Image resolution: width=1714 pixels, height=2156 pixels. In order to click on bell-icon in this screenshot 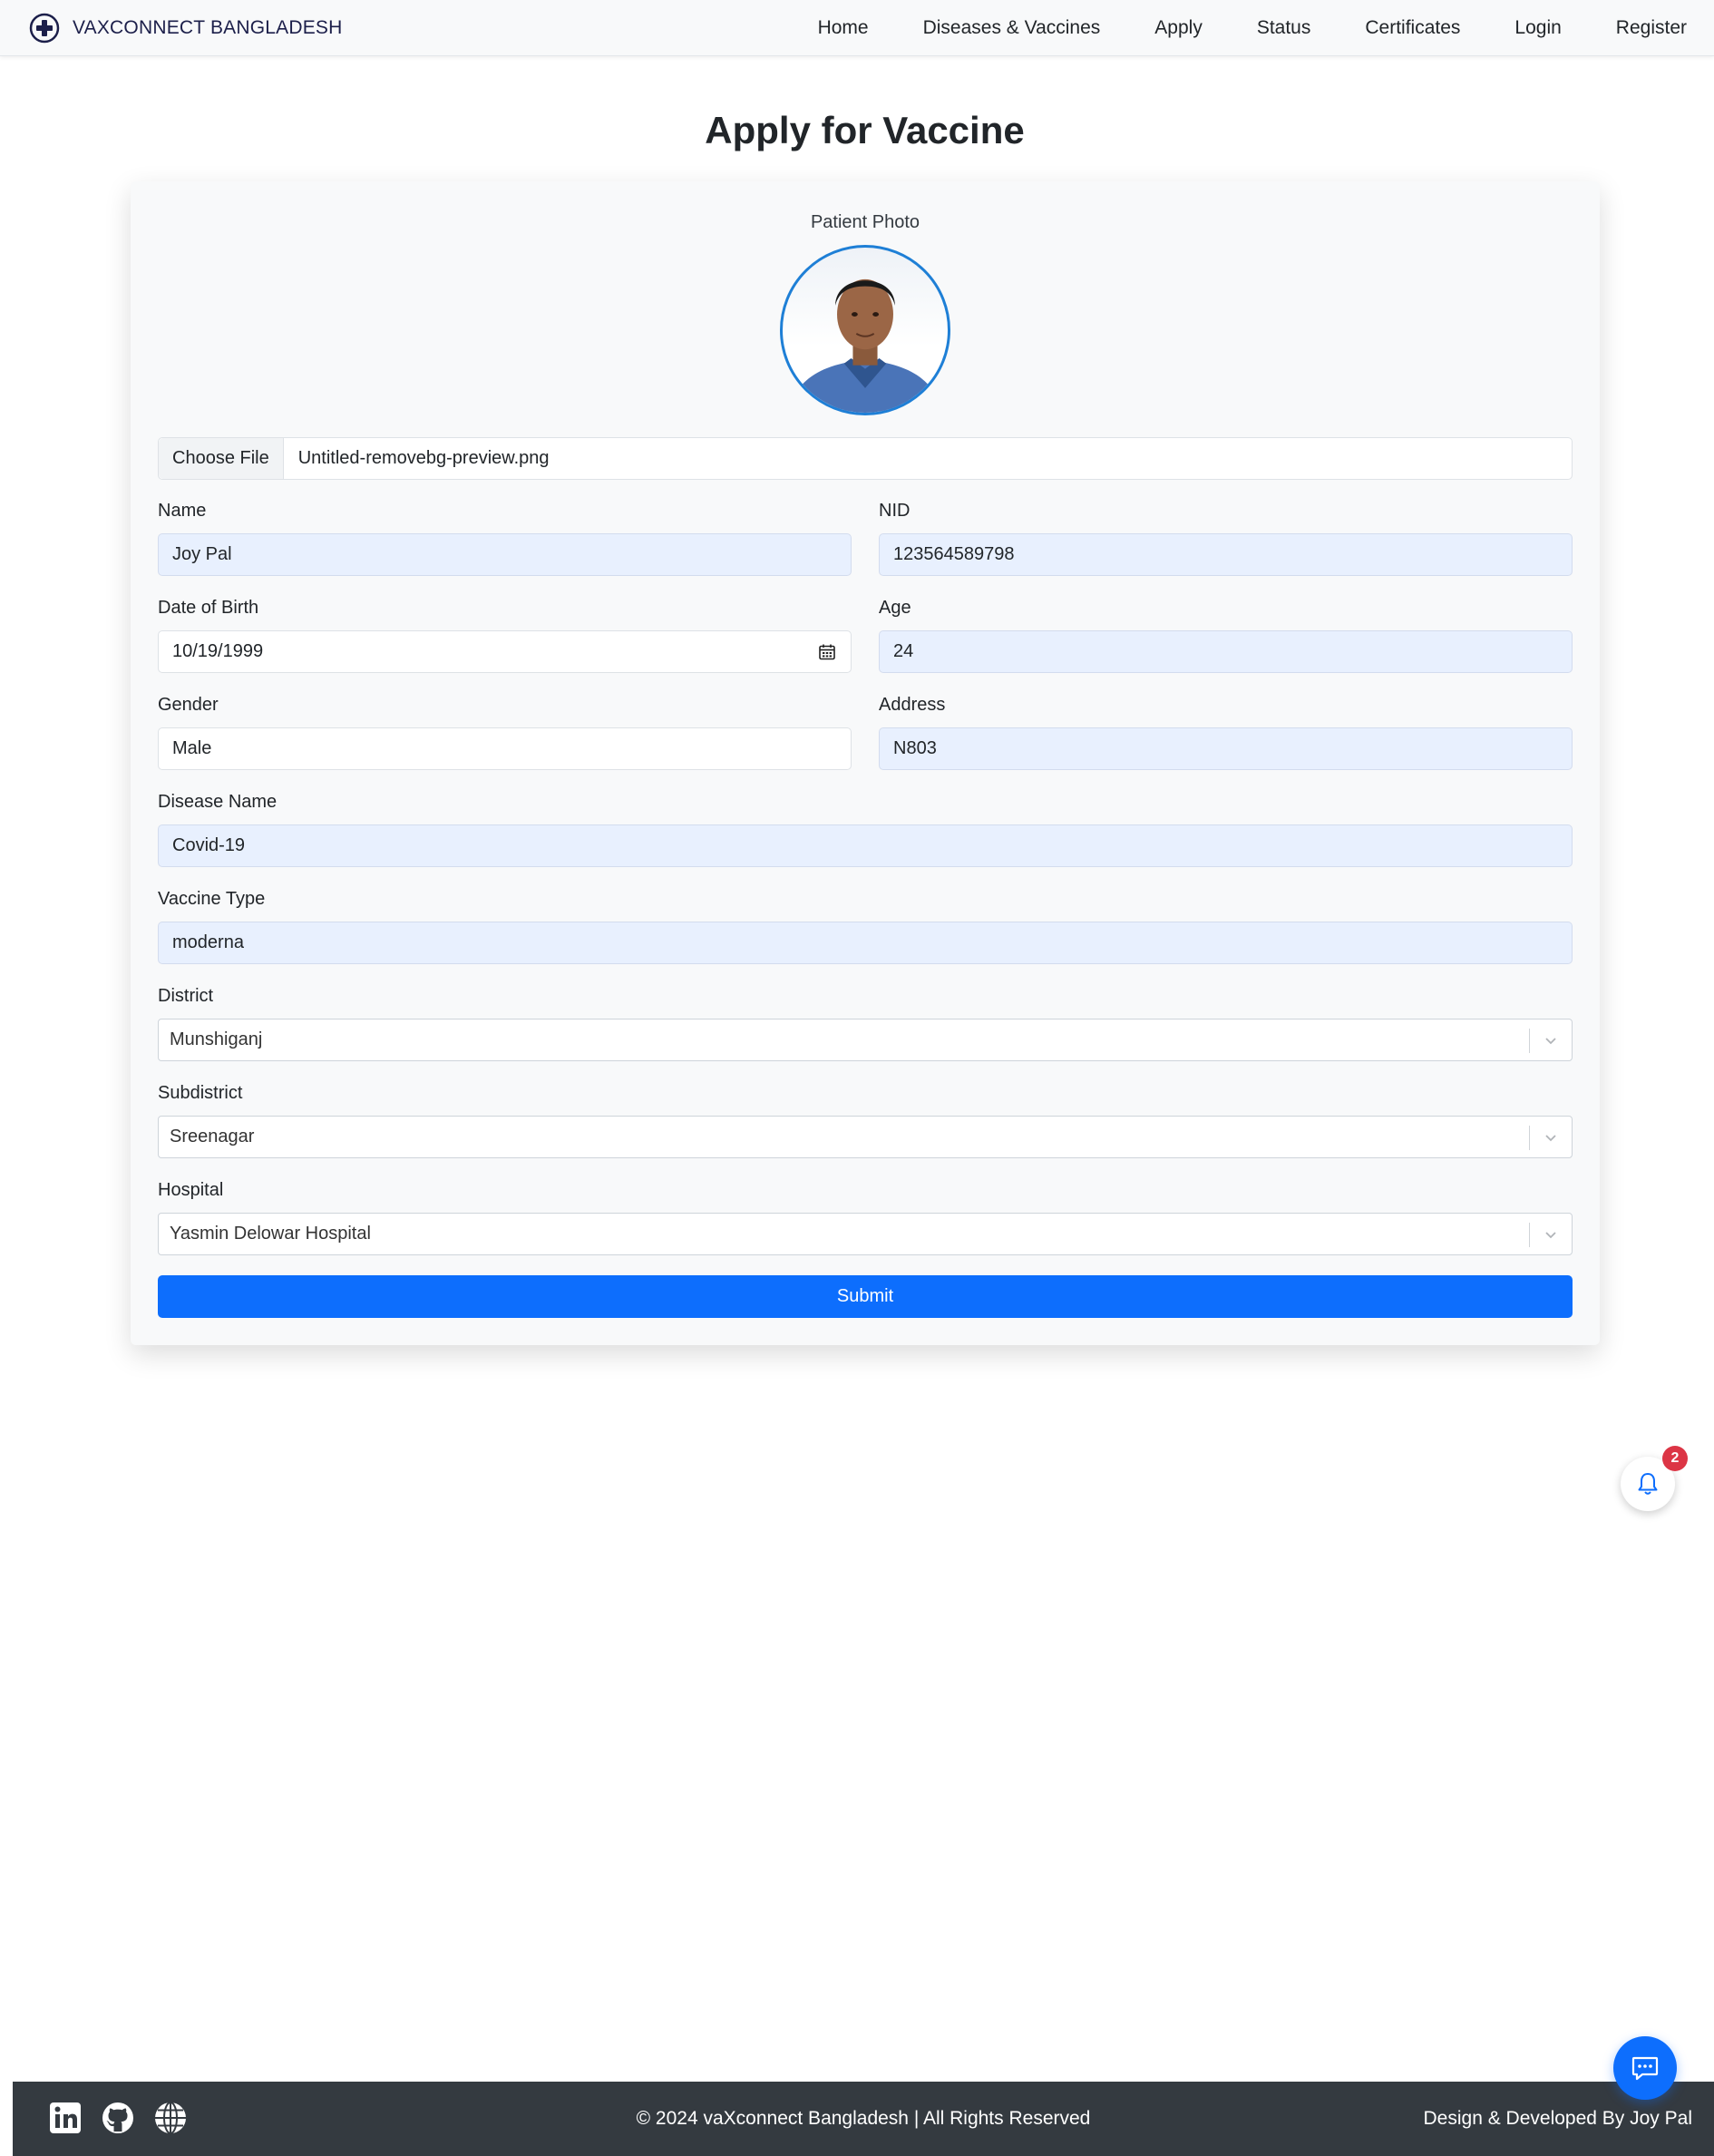, I will do `click(1648, 1484)`.